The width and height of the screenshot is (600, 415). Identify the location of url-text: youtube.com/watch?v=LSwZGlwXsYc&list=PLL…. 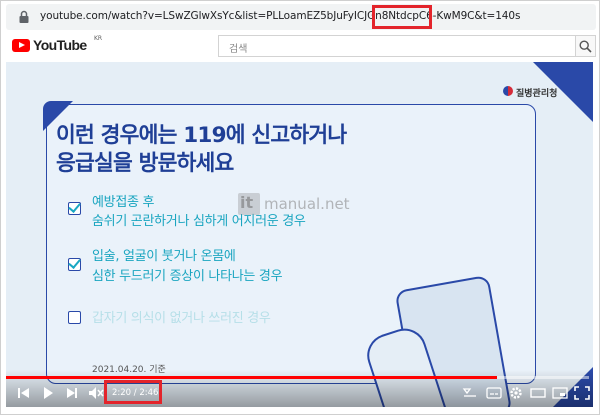
(280, 16).